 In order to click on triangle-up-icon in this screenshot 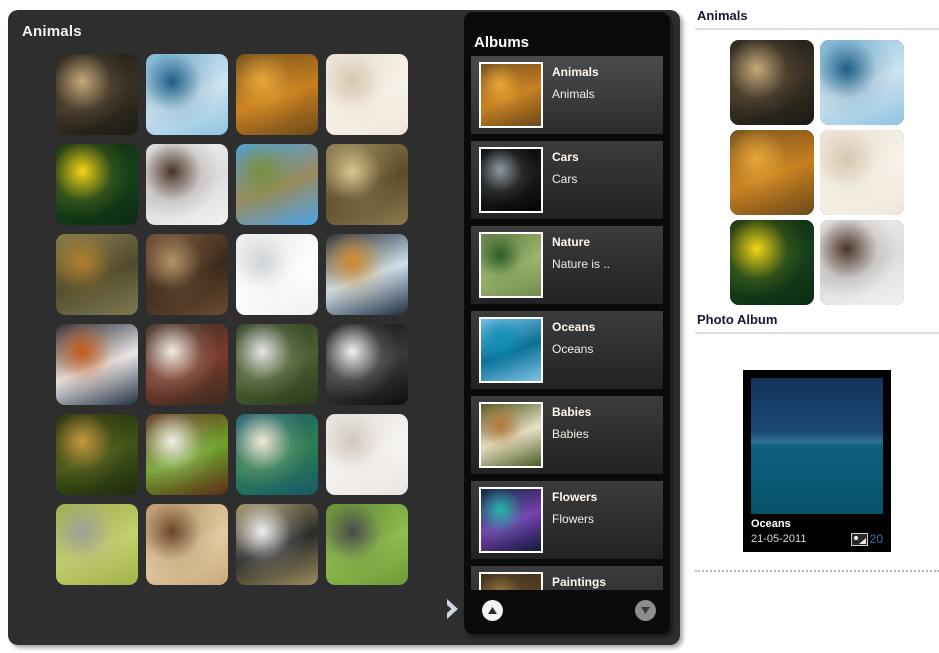, I will do `click(492, 610)`.